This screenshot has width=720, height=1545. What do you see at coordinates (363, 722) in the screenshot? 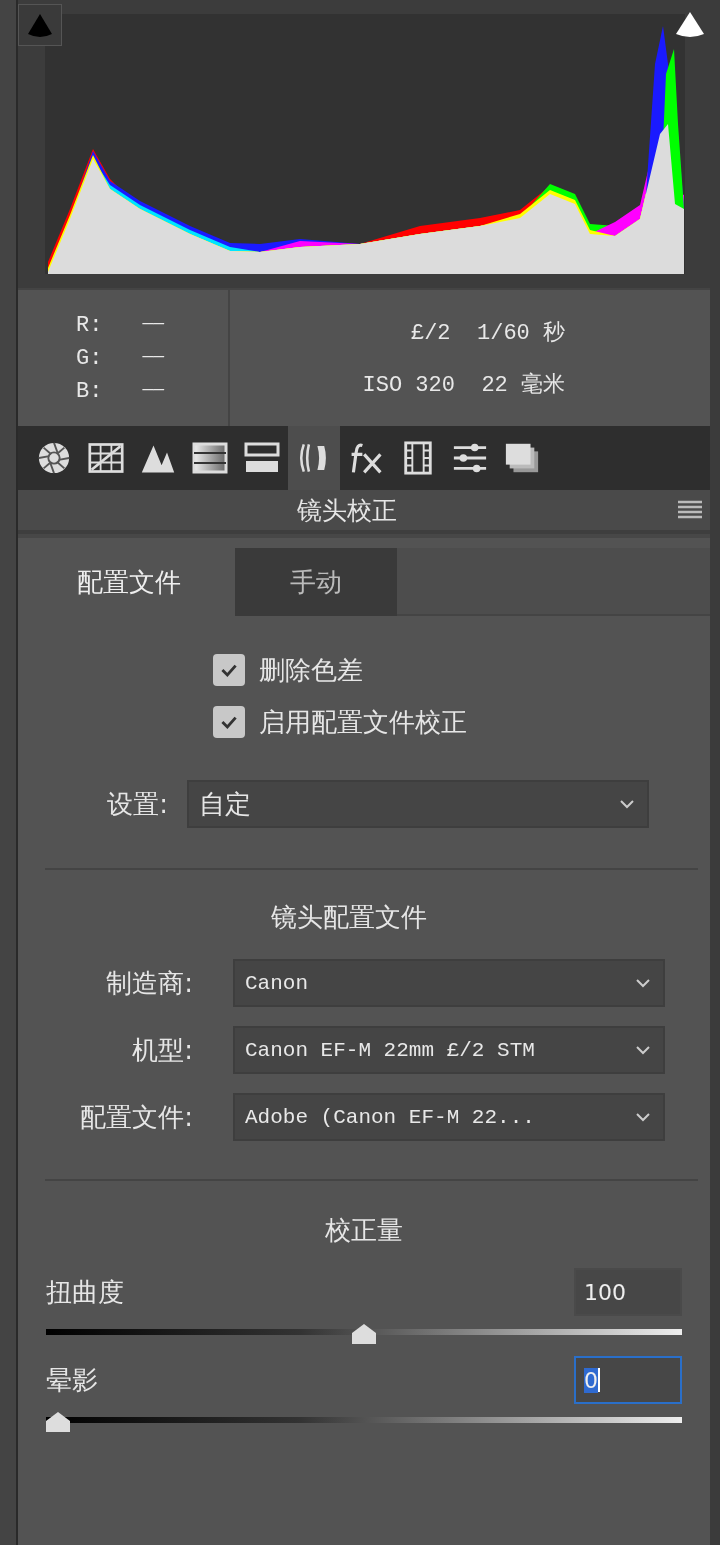
I see `checkbox-label: 启用配置文件校正` at bounding box center [363, 722].